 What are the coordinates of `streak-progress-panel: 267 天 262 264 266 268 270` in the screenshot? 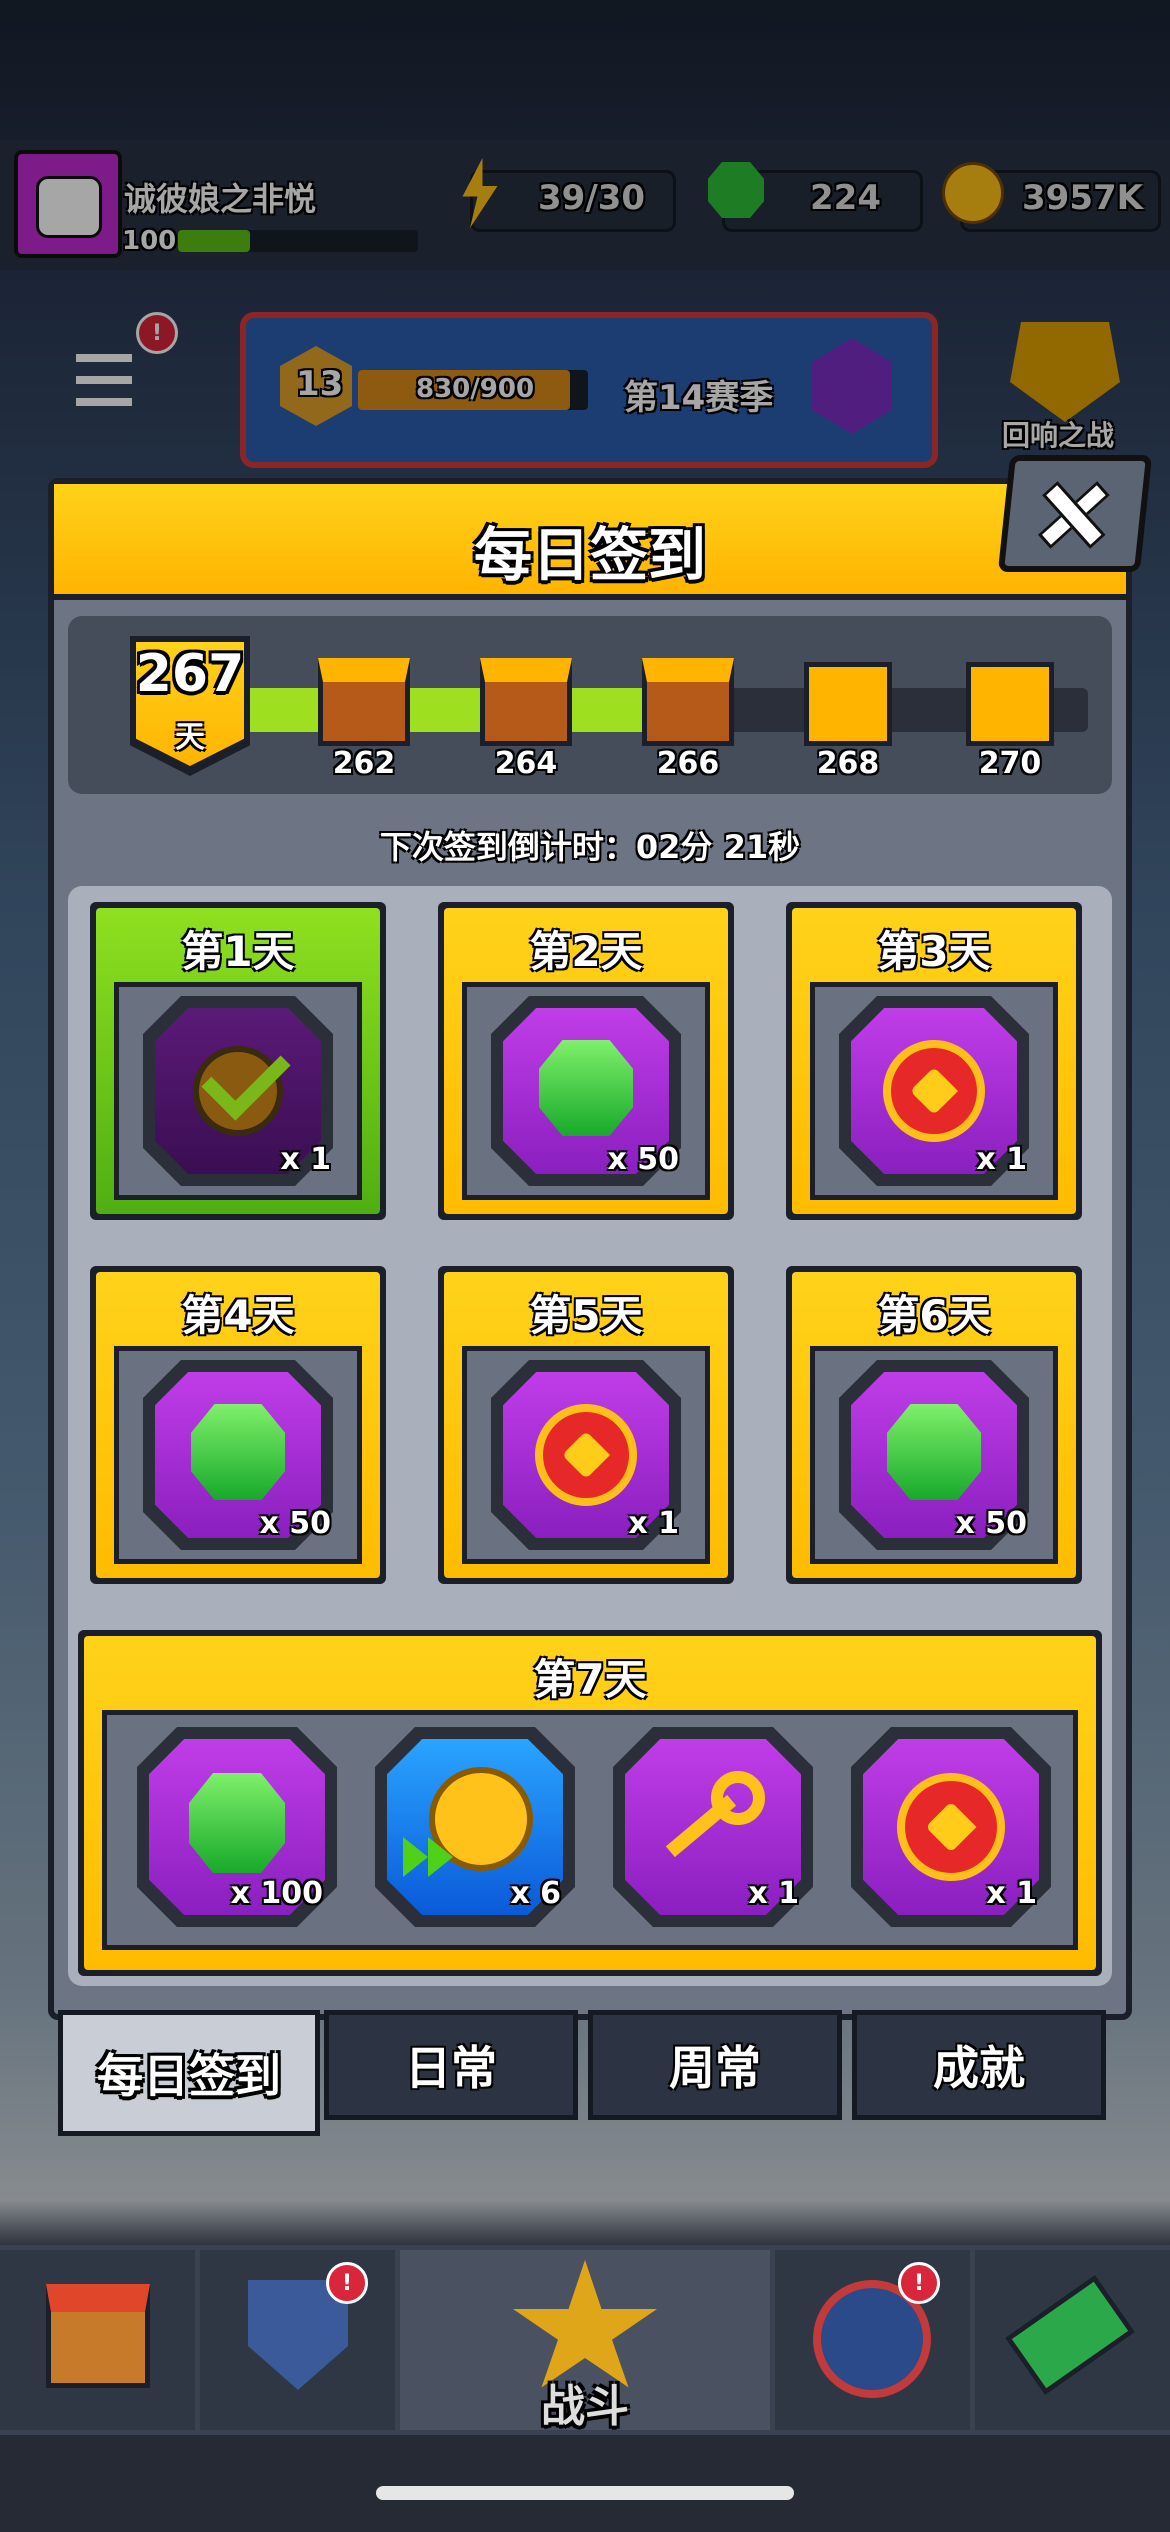 It's located at (590, 705).